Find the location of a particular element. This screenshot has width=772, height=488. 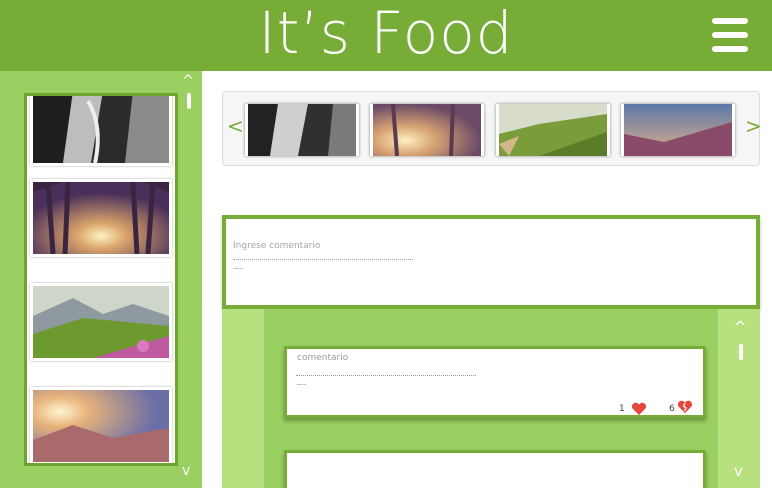

comment-label: comentario is located at coordinates (323, 358).